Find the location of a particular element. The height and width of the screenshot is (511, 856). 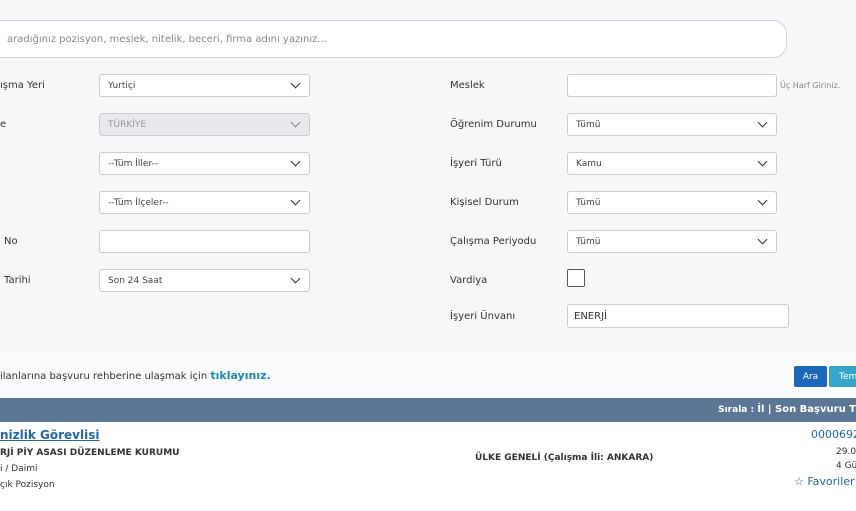

calisma-periyodu-select: Tümü is located at coordinates (672, 241).